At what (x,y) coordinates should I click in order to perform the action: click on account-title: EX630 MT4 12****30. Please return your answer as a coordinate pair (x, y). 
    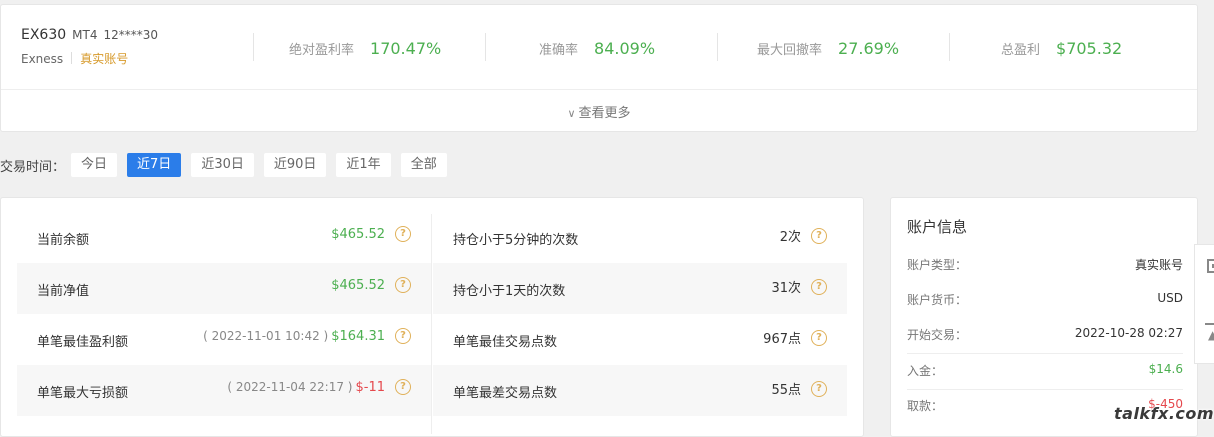
    Looking at the image, I should click on (89, 35).